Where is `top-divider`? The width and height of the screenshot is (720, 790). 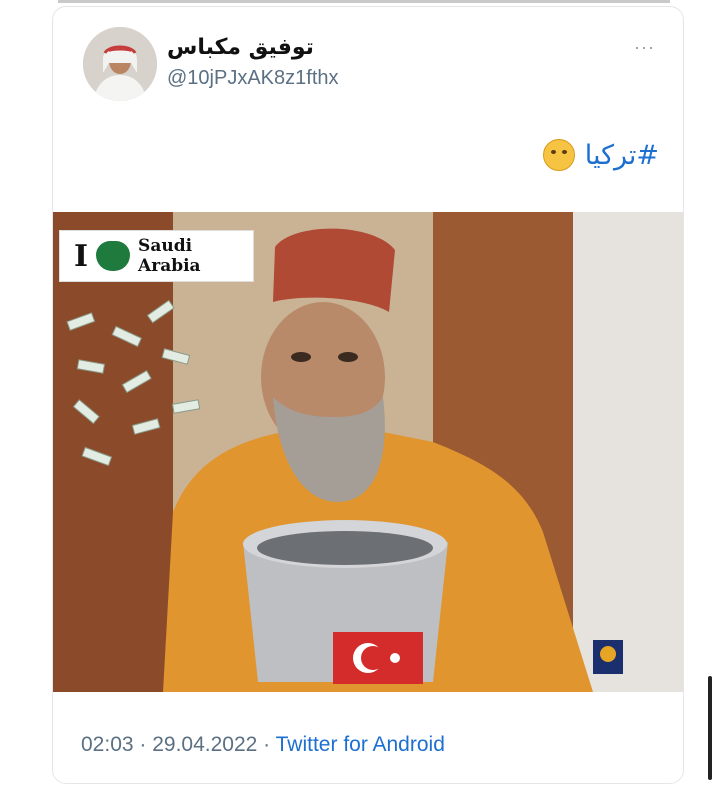
top-divider is located at coordinates (364, 1).